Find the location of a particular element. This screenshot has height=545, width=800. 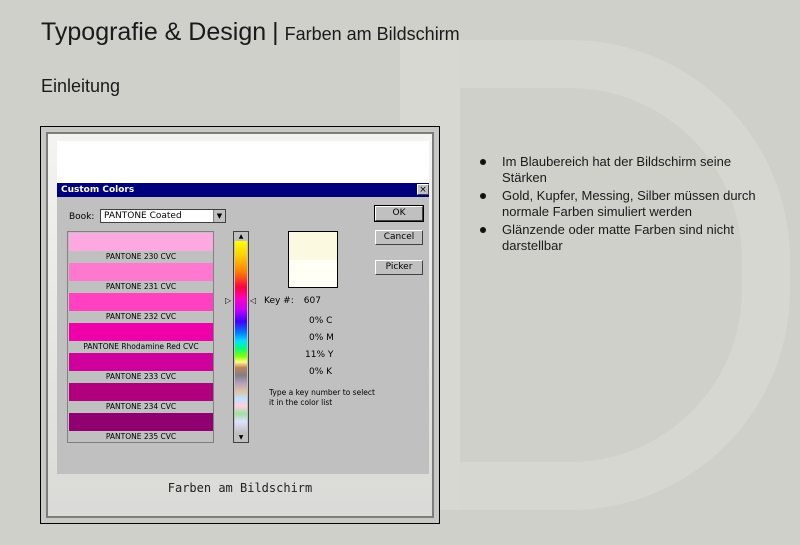

color-scale-slider: ▲ ▼ is located at coordinates (241, 337).